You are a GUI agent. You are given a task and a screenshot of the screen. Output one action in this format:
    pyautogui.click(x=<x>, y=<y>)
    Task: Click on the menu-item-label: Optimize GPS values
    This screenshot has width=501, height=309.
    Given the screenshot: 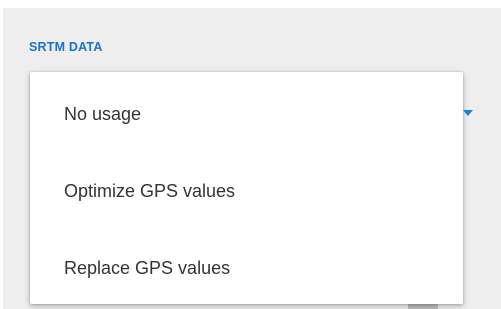 What is the action you would take?
    pyautogui.click(x=150, y=191)
    